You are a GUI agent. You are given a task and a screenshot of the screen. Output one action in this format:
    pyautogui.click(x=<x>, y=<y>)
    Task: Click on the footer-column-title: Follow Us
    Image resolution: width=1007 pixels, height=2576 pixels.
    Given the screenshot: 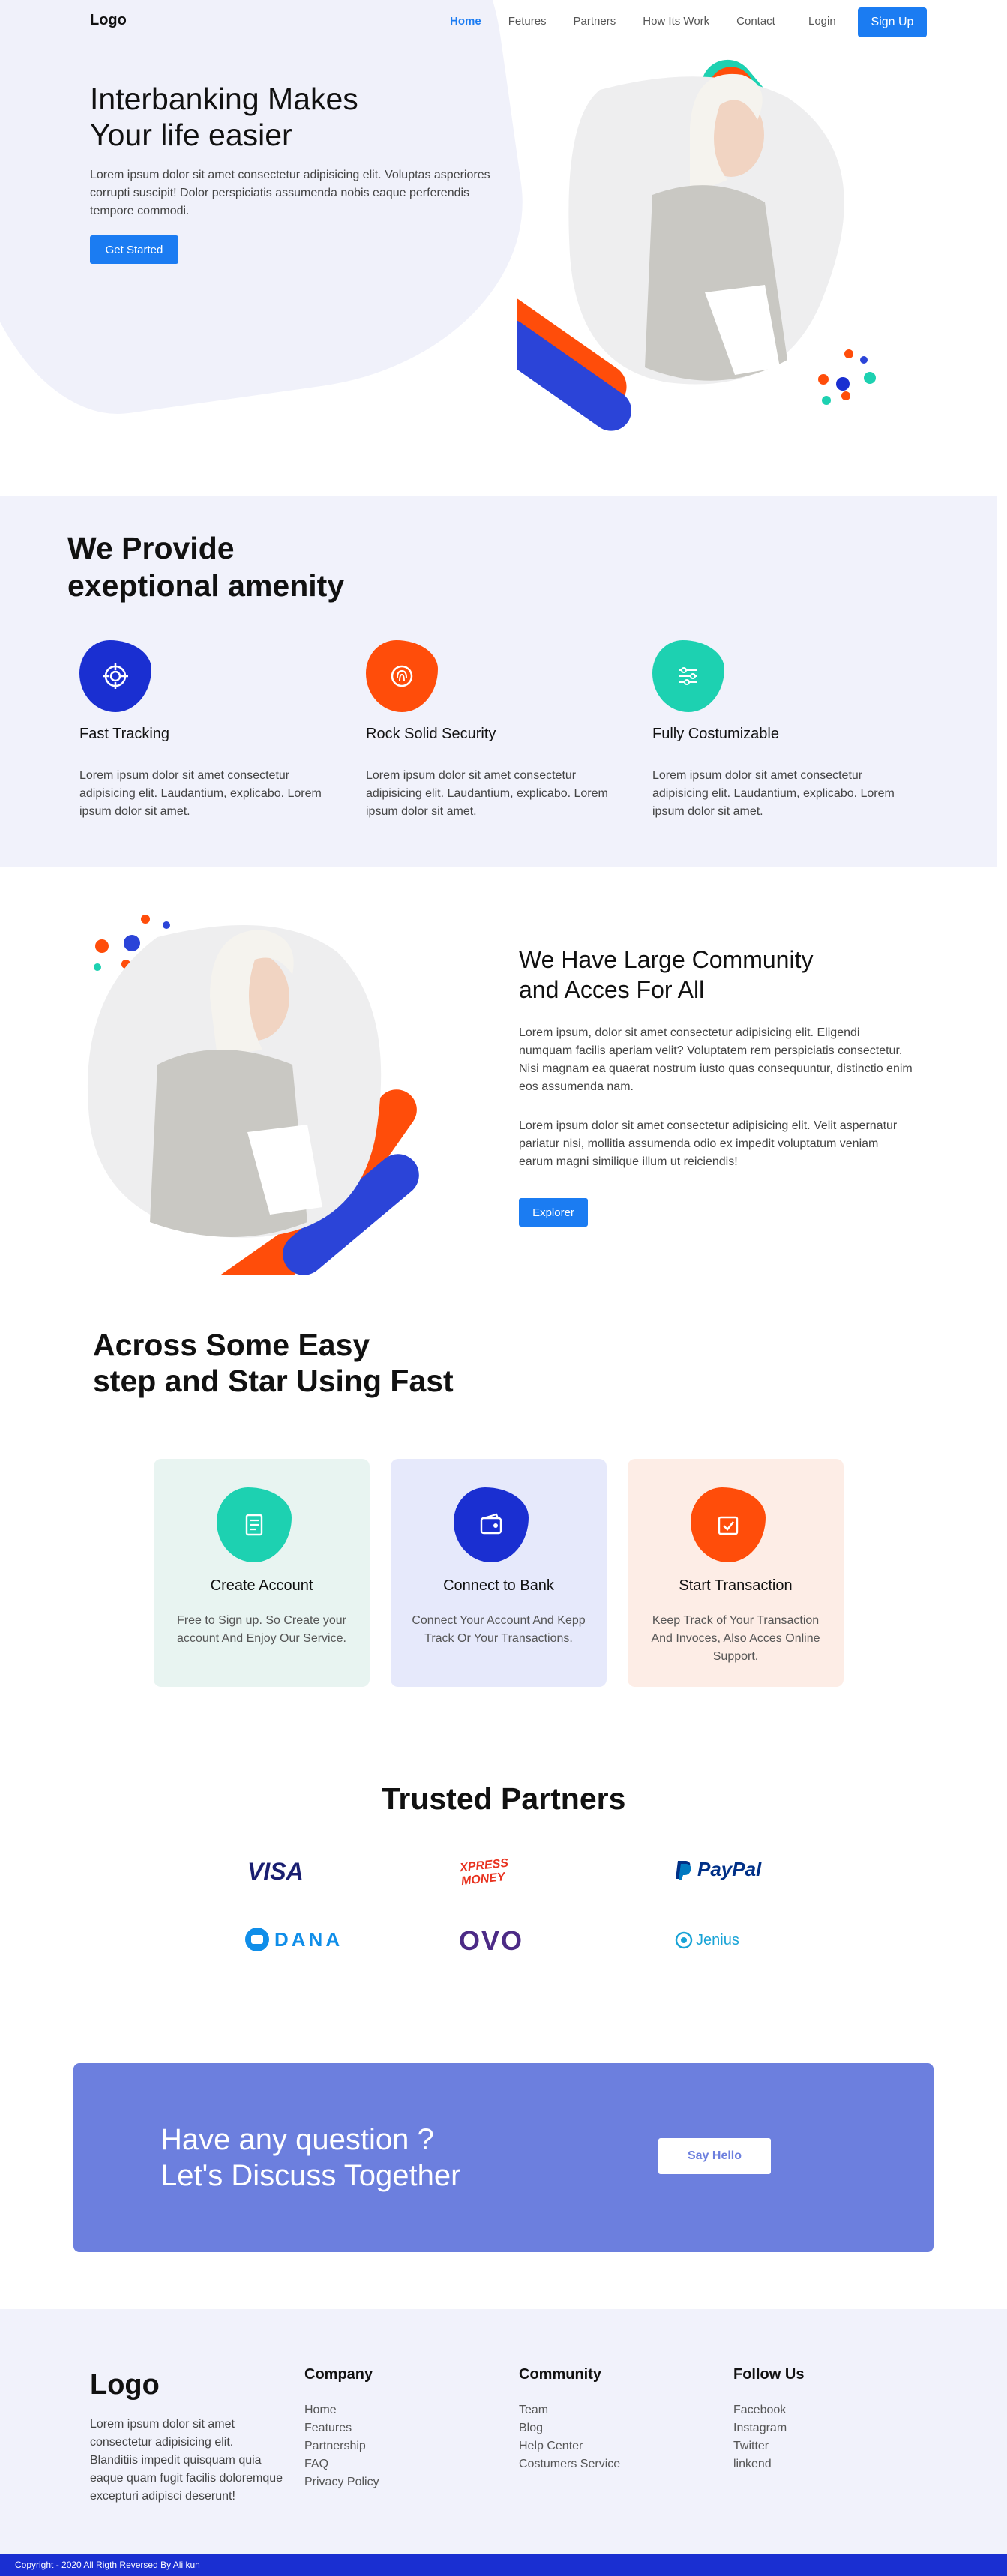 What is the action you would take?
    pyautogui.click(x=769, y=2375)
    